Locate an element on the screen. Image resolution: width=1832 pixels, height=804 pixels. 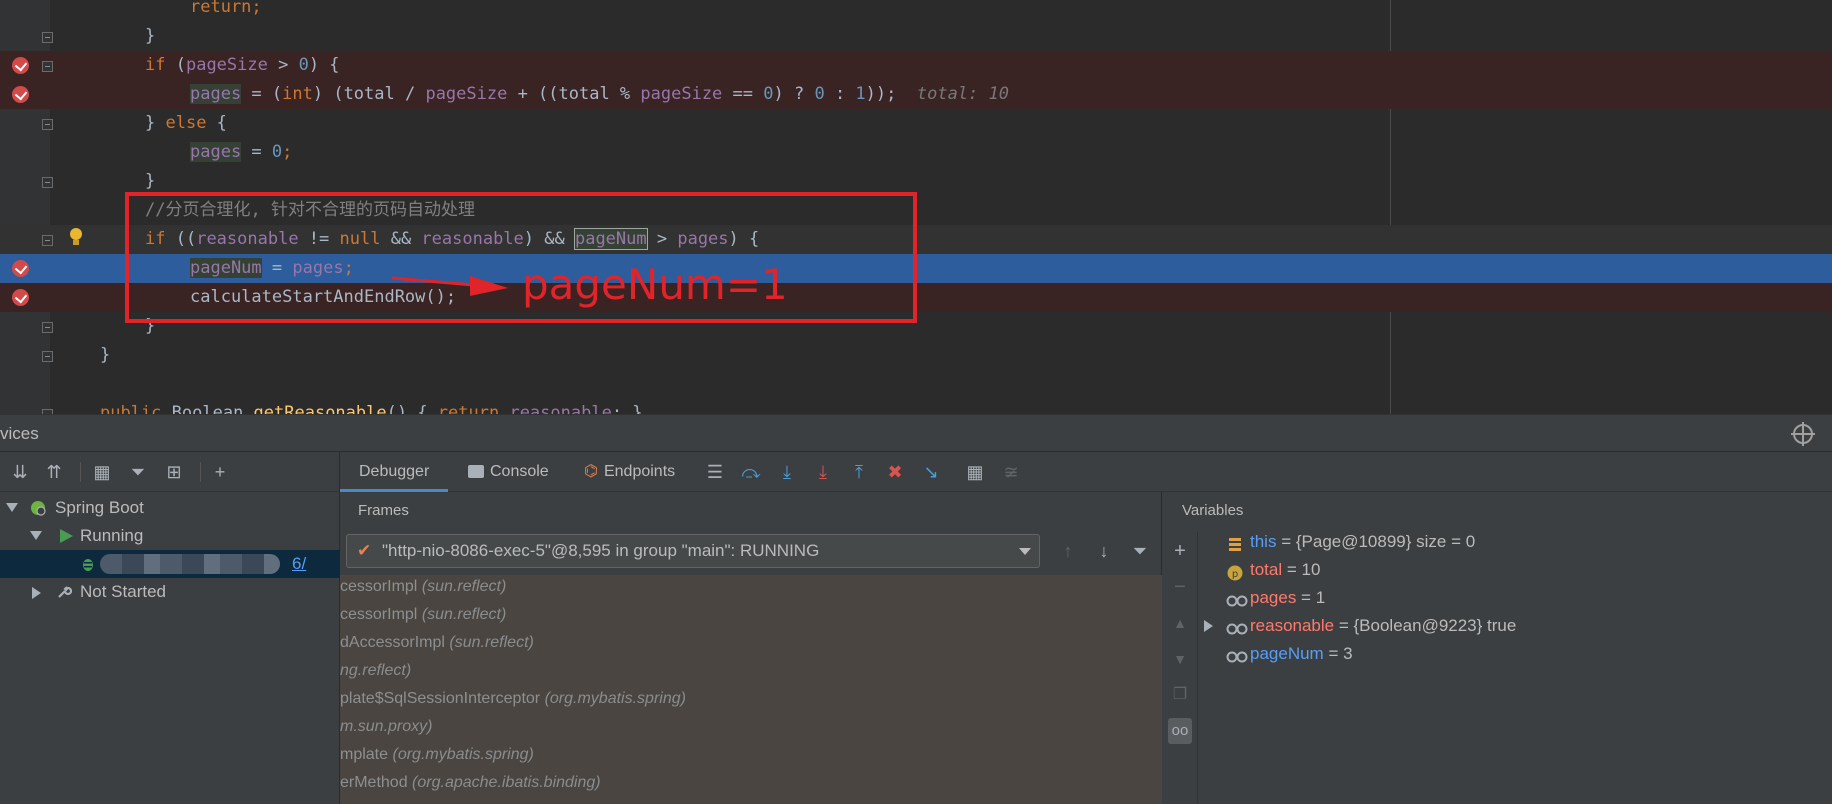
frame-row: dAccessorImpl (sun.reflect) is located at coordinates (751, 643).